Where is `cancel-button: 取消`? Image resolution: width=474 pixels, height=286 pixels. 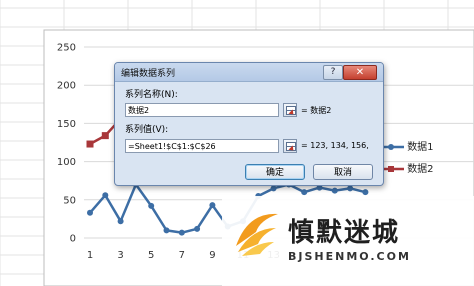 cancel-button: 取消 is located at coordinates (343, 172).